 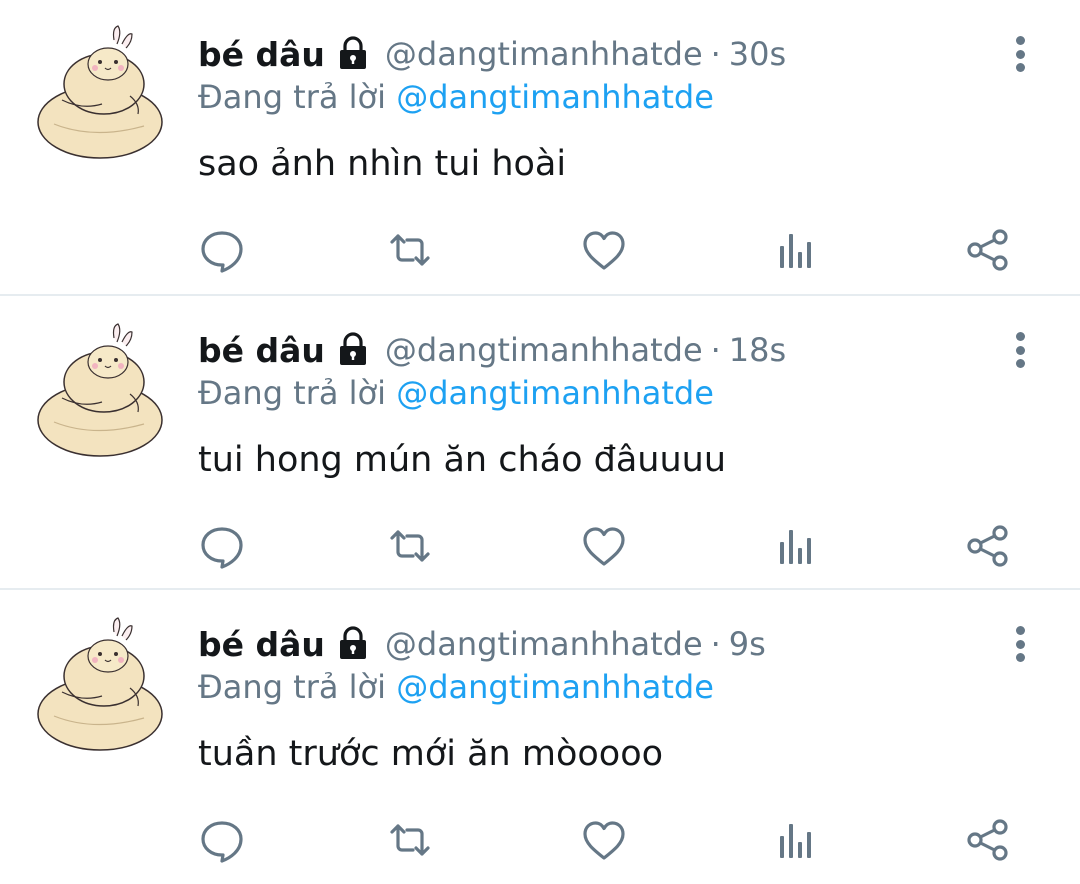 What do you see at coordinates (747, 644) in the screenshot?
I see `timestamp: 9s` at bounding box center [747, 644].